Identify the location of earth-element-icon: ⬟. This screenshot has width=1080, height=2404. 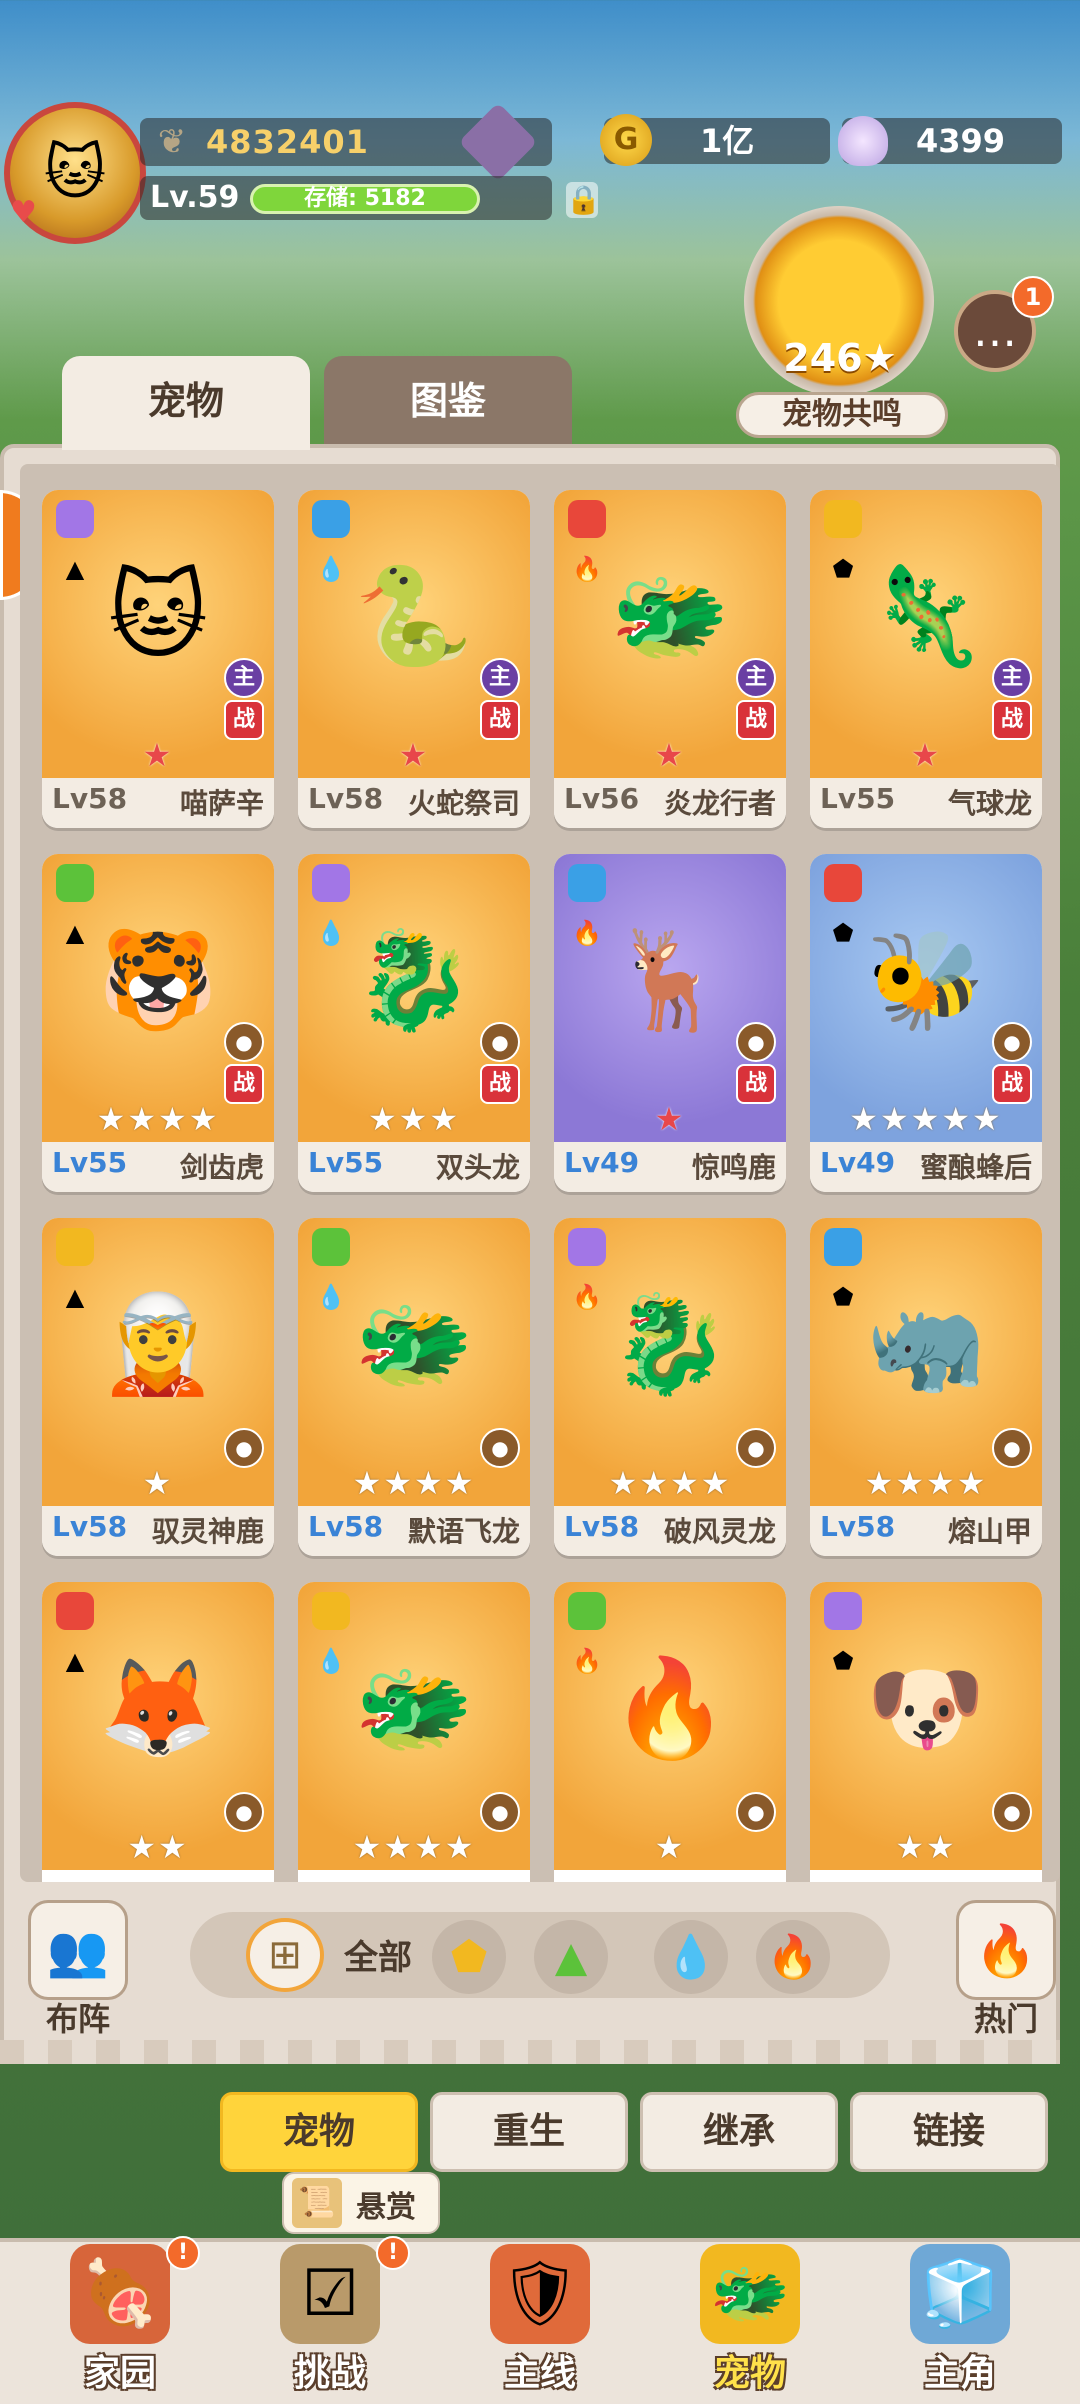
(469, 1957).